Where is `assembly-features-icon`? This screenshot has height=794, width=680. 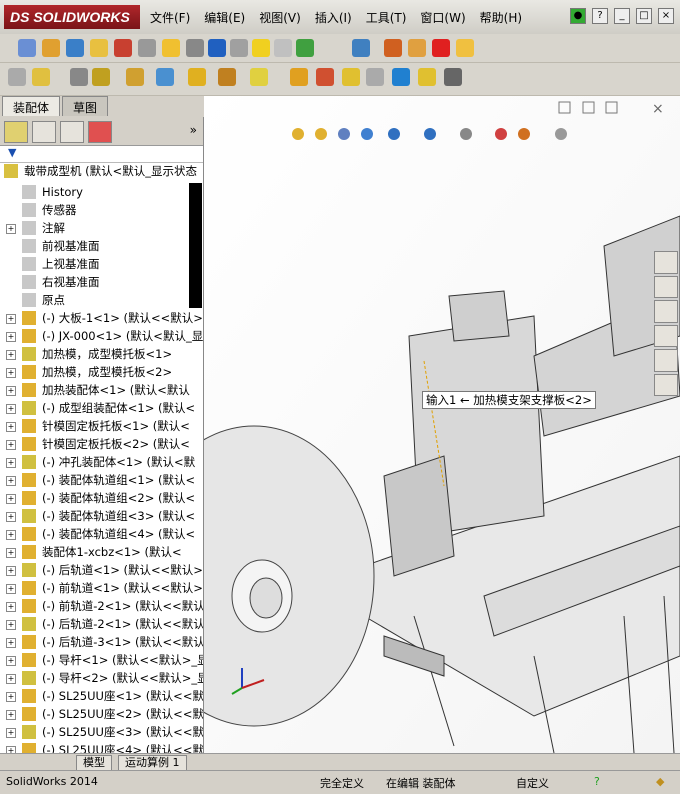 assembly-features-icon is located at coordinates (227, 77).